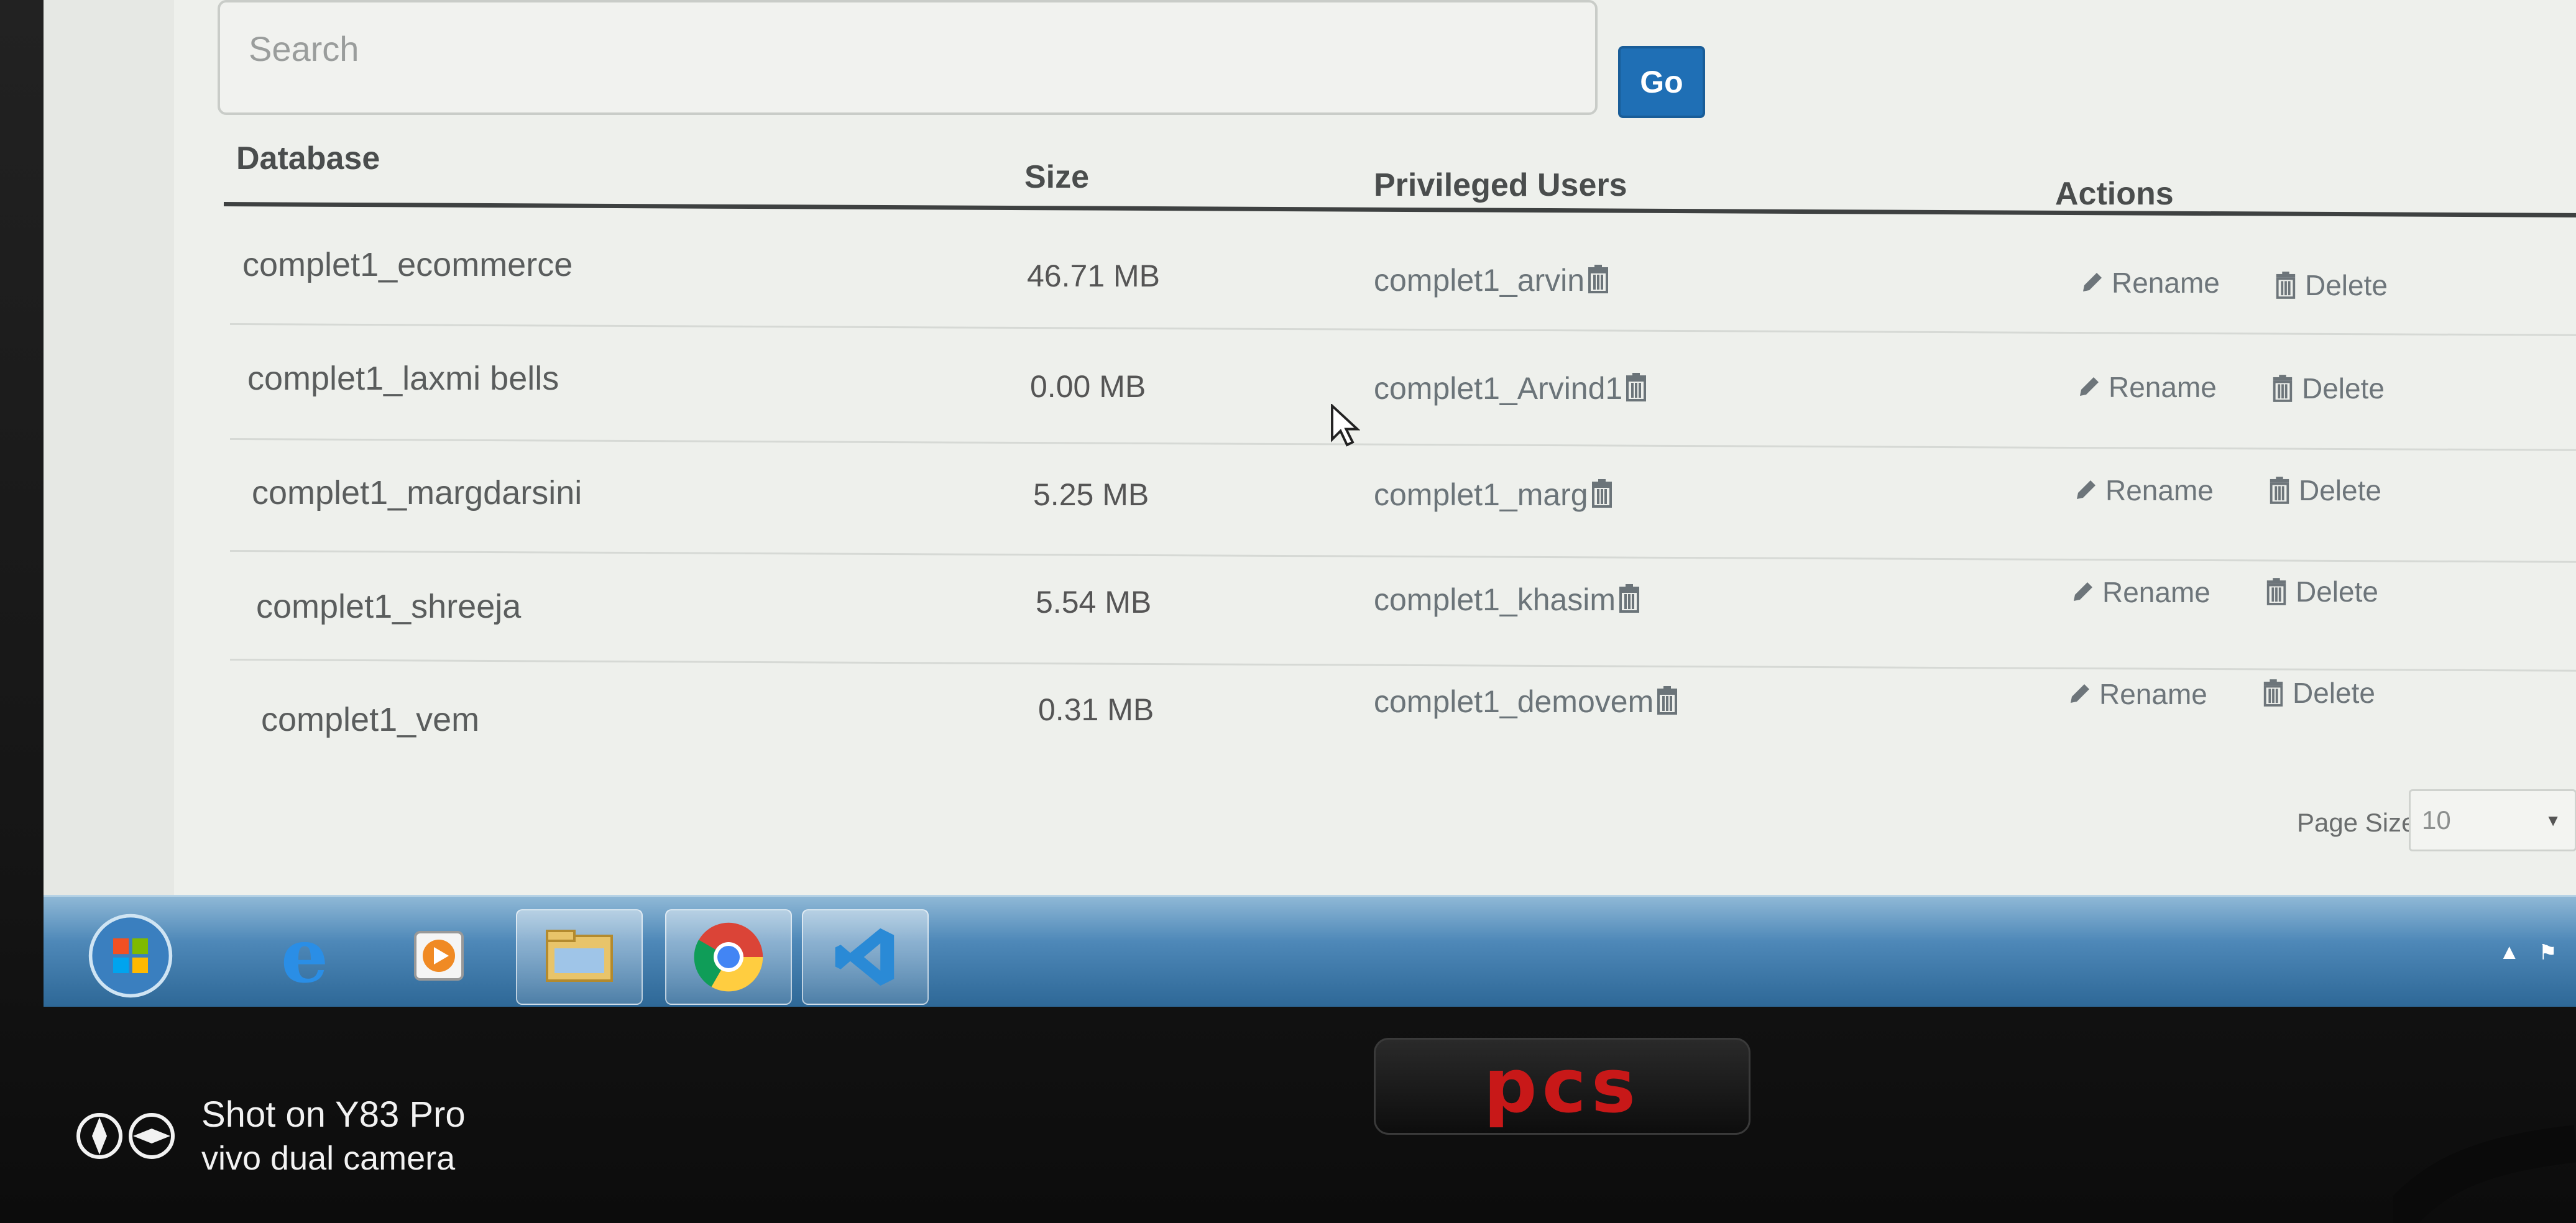  I want to click on show-hidden-icons-icon: ▲, so click(2509, 953).